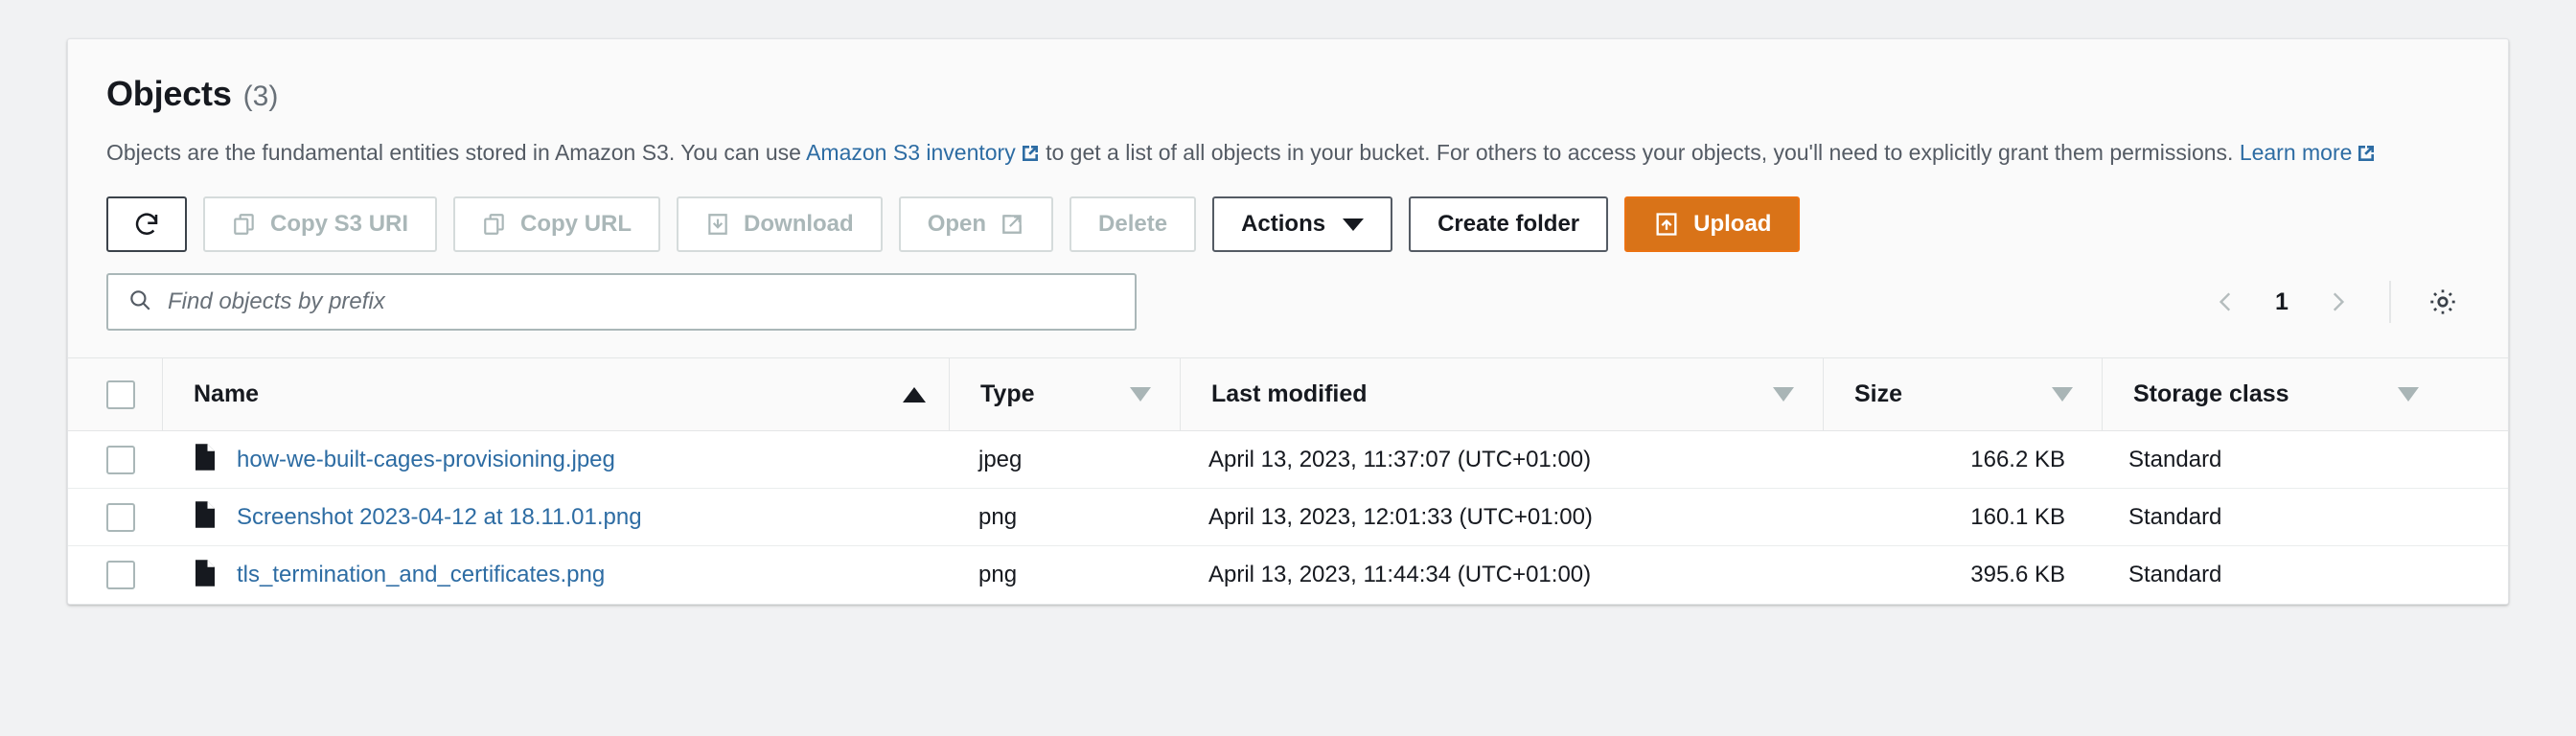 This screenshot has width=2576, height=736. I want to click on chevron-down-icon, so click(1354, 224).